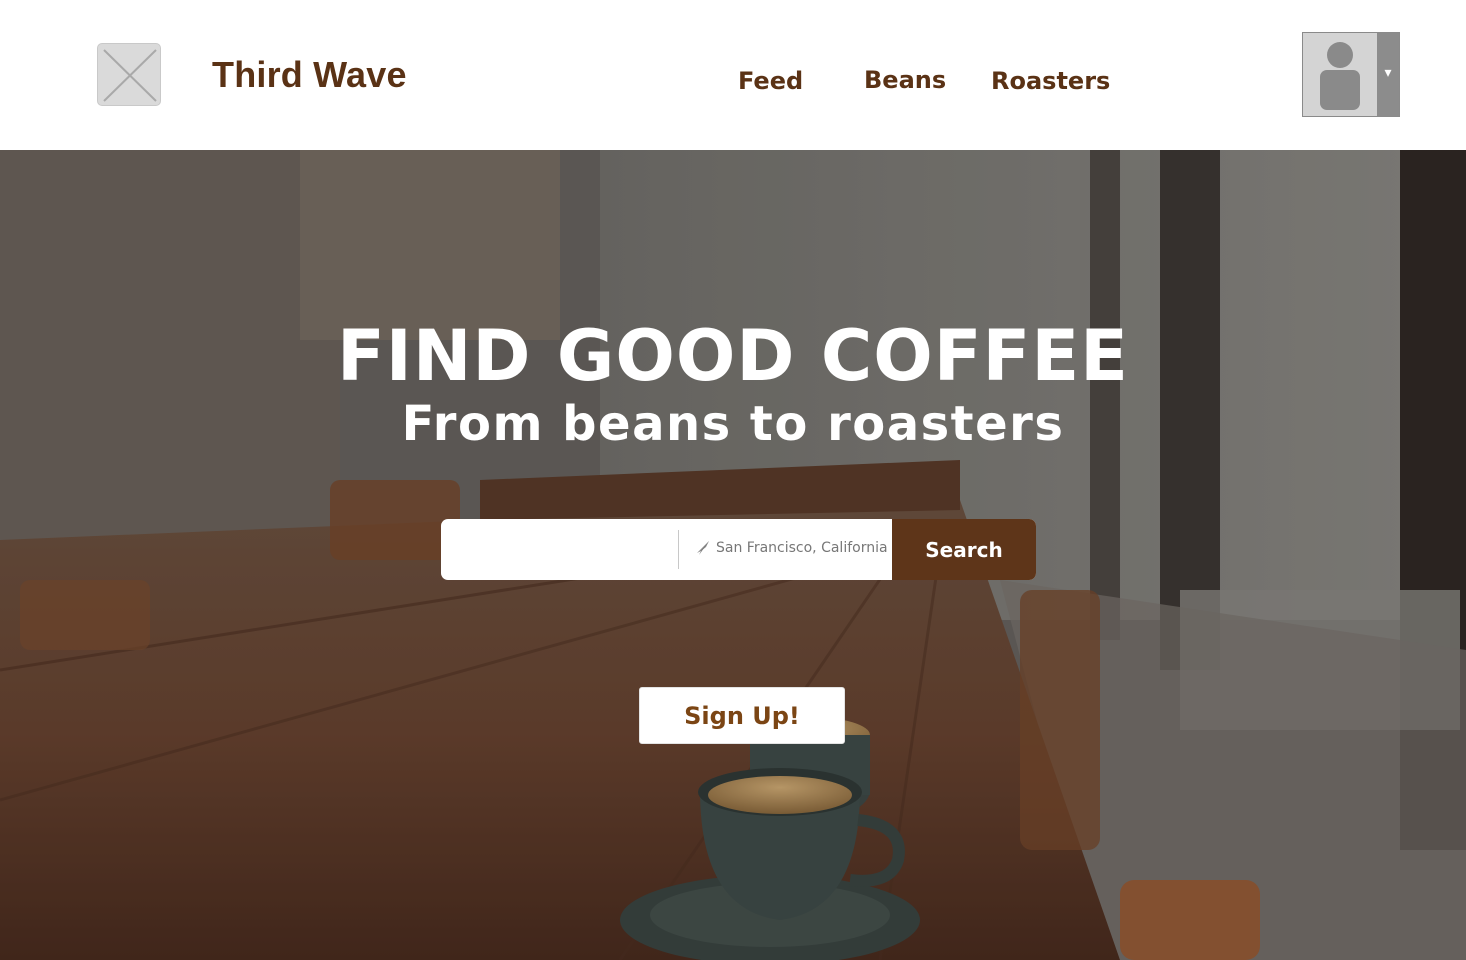  I want to click on user-avatar-icon, so click(1340, 74).